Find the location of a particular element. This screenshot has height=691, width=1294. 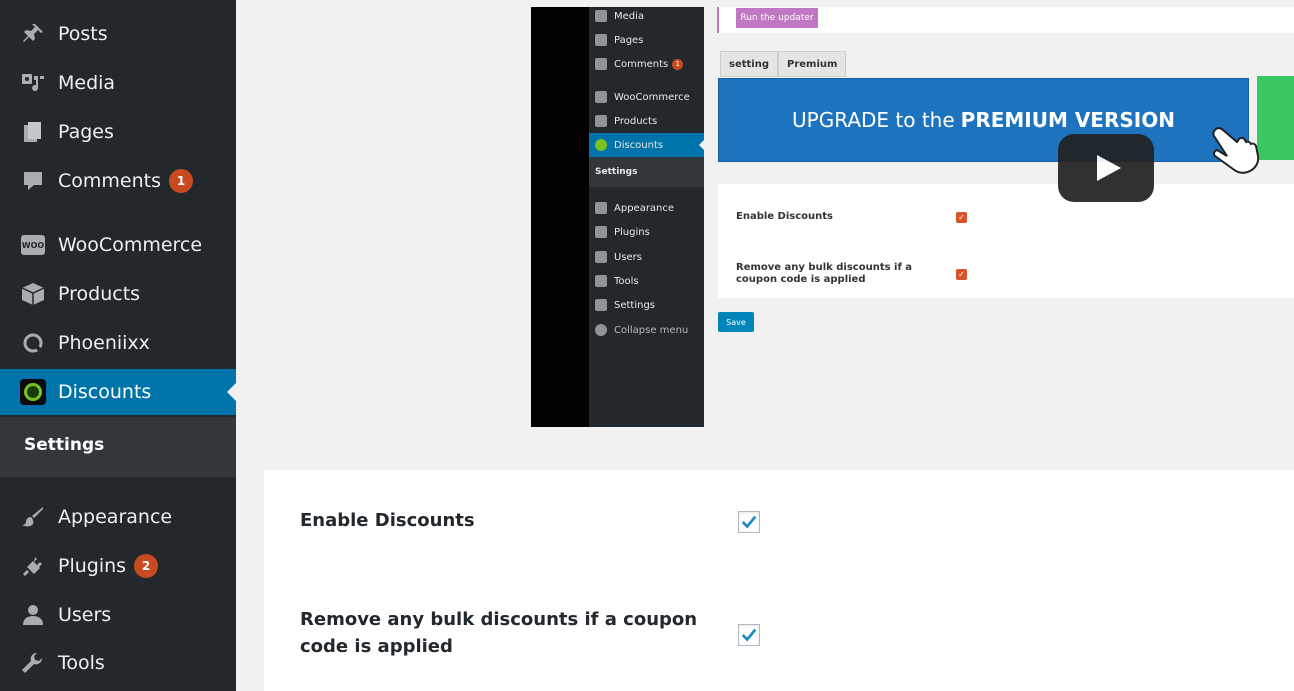

video-sidebar-item-plugins: Plugins is located at coordinates (622, 232).